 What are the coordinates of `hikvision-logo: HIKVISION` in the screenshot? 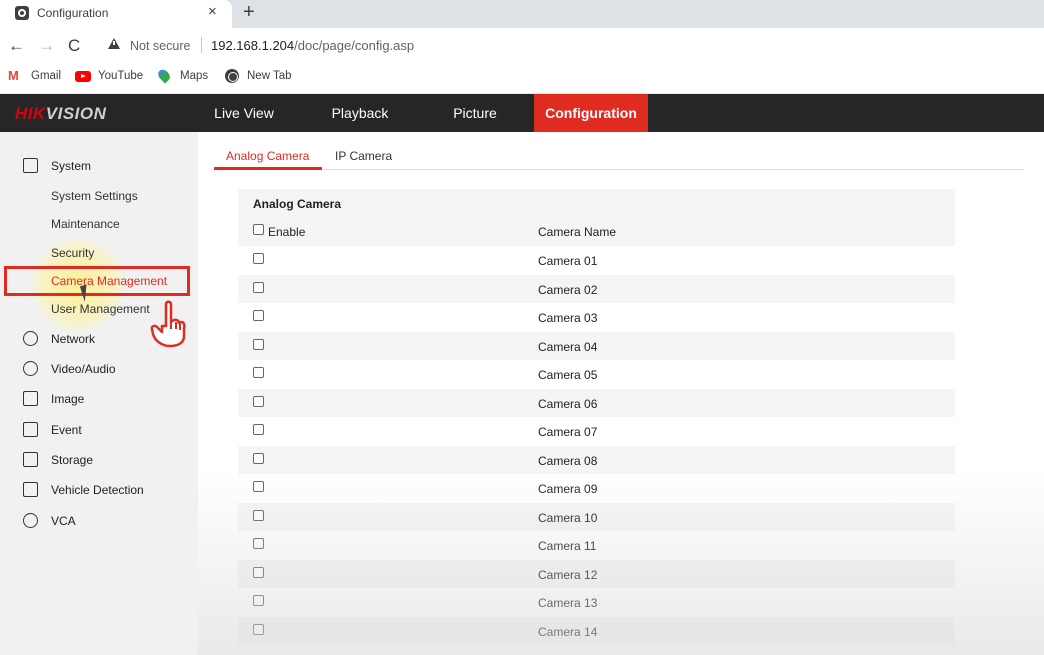 It's located at (61, 113).